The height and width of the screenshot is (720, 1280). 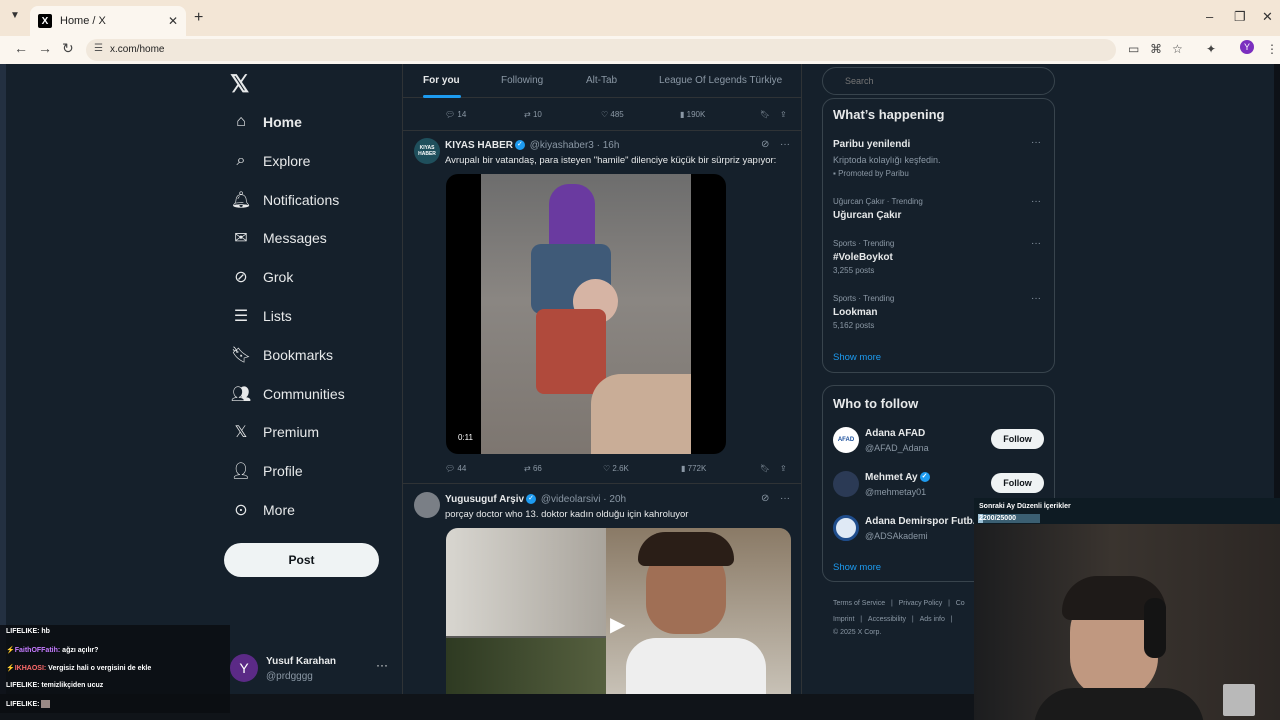 What do you see at coordinates (617, 499) in the screenshot?
I see `tweet-time: 20h` at bounding box center [617, 499].